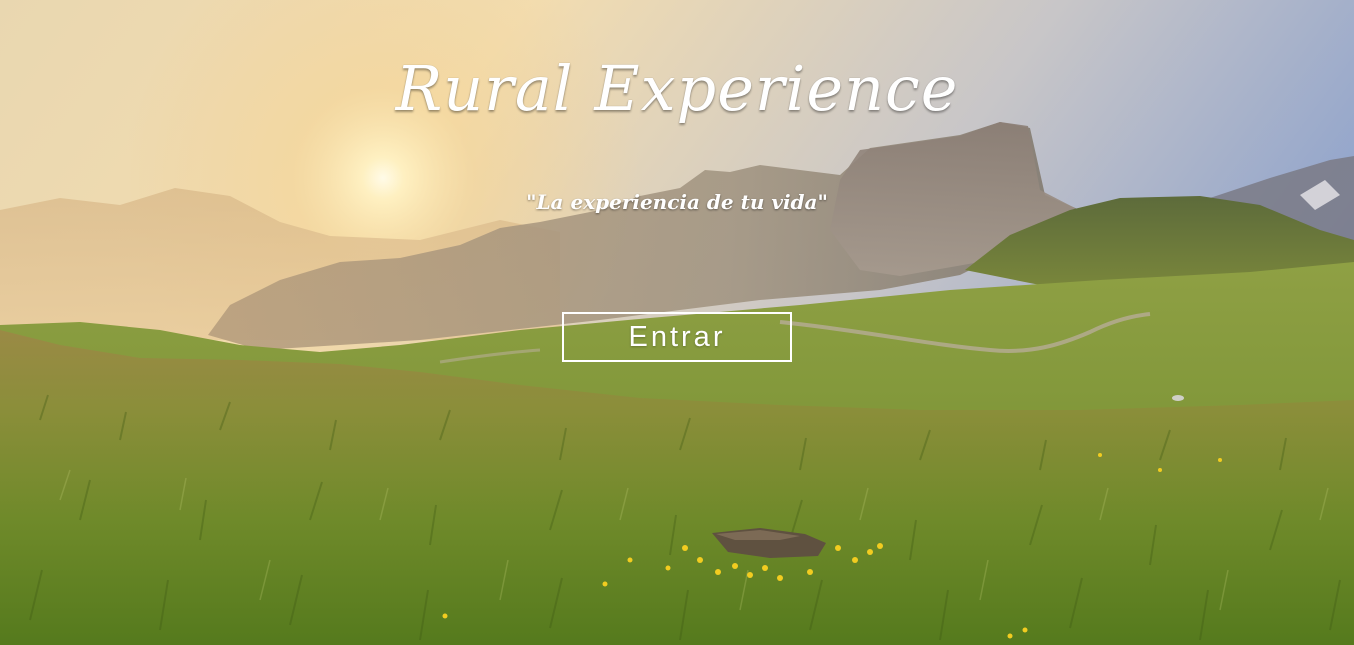 The width and height of the screenshot is (1354, 645). I want to click on site-tagline: "La experiencia de tu vida", so click(677, 202).